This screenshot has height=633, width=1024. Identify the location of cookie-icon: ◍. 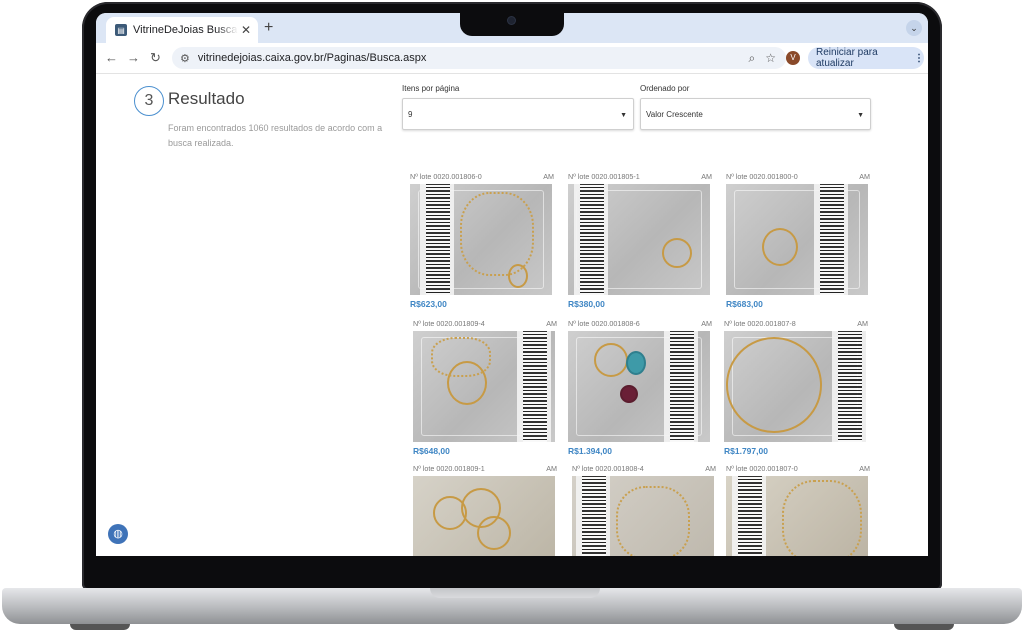
(118, 534).